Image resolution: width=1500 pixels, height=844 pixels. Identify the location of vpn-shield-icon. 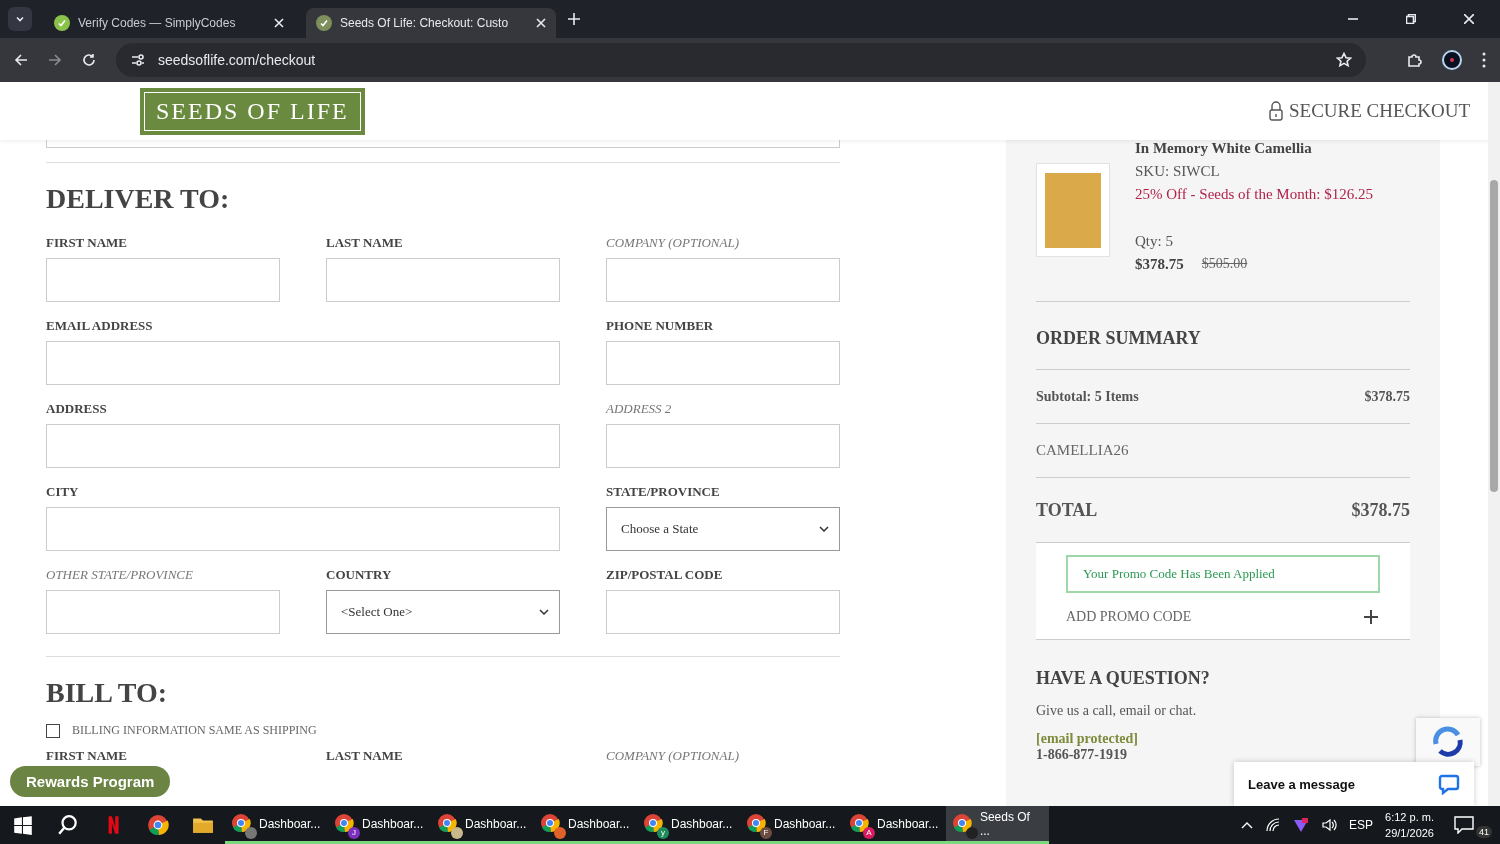
(1301, 825).